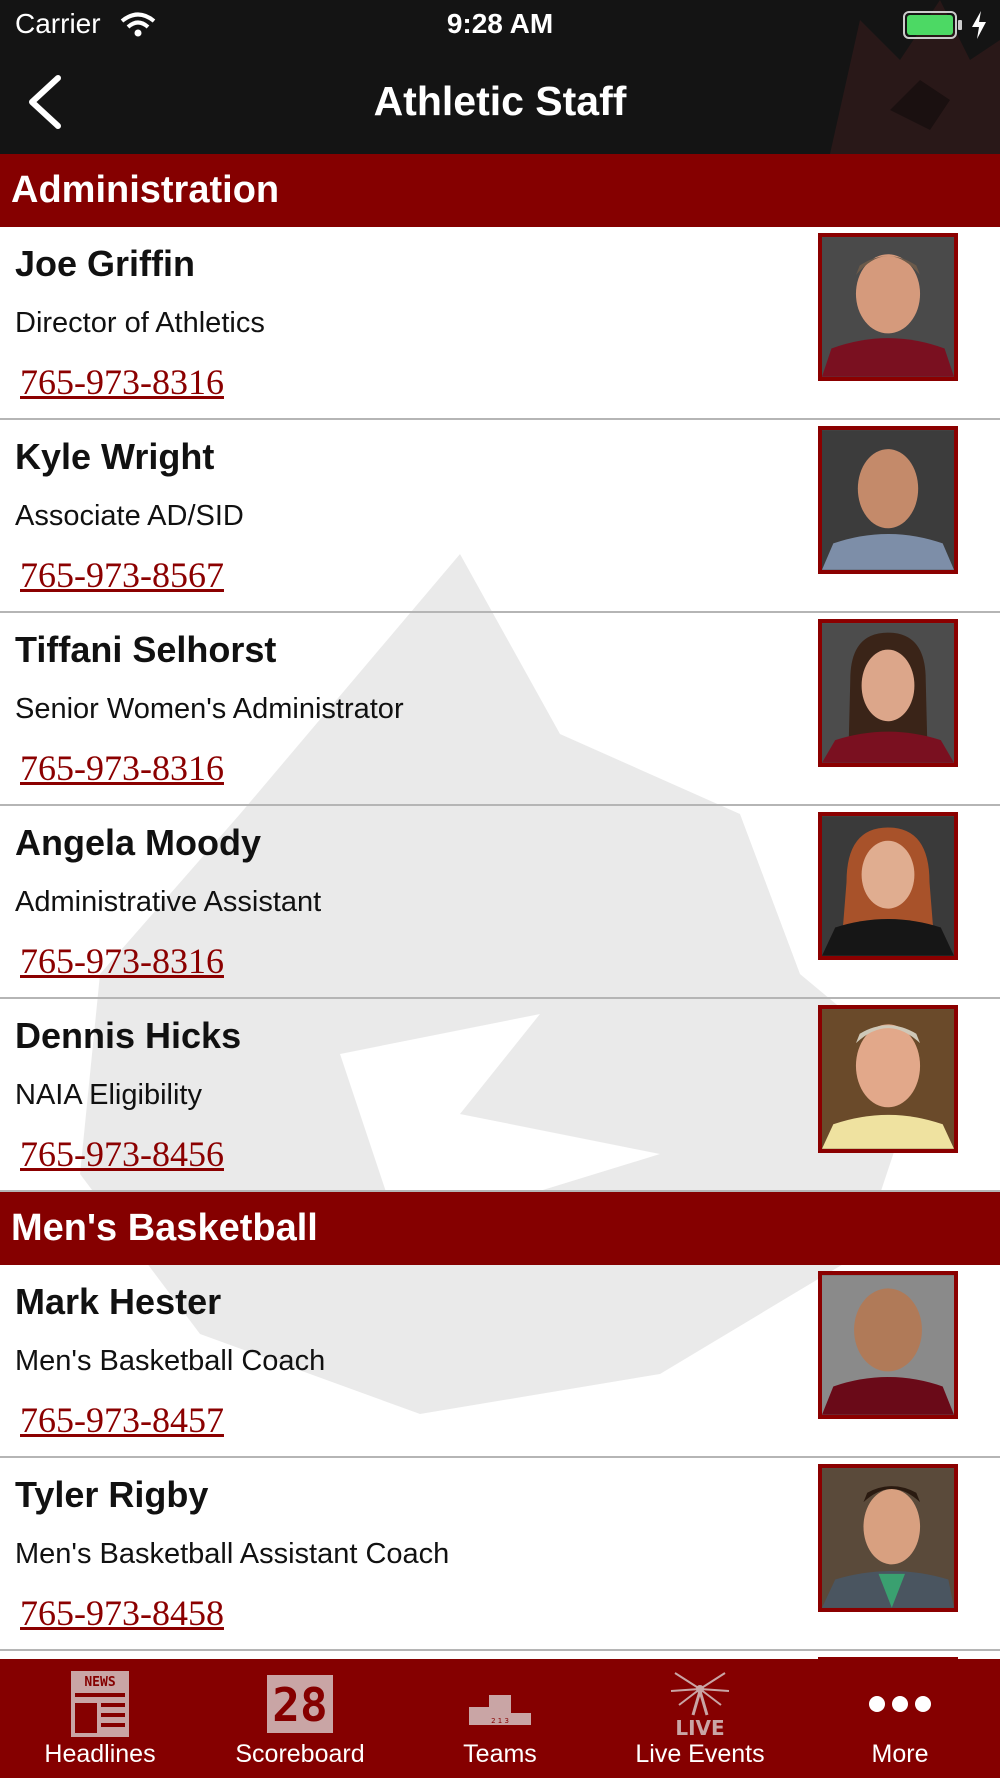 Image resolution: width=1000 pixels, height=1778 pixels. Describe the element at coordinates (138, 842) in the screenshot. I see `staff-name: Angela Moody` at that location.